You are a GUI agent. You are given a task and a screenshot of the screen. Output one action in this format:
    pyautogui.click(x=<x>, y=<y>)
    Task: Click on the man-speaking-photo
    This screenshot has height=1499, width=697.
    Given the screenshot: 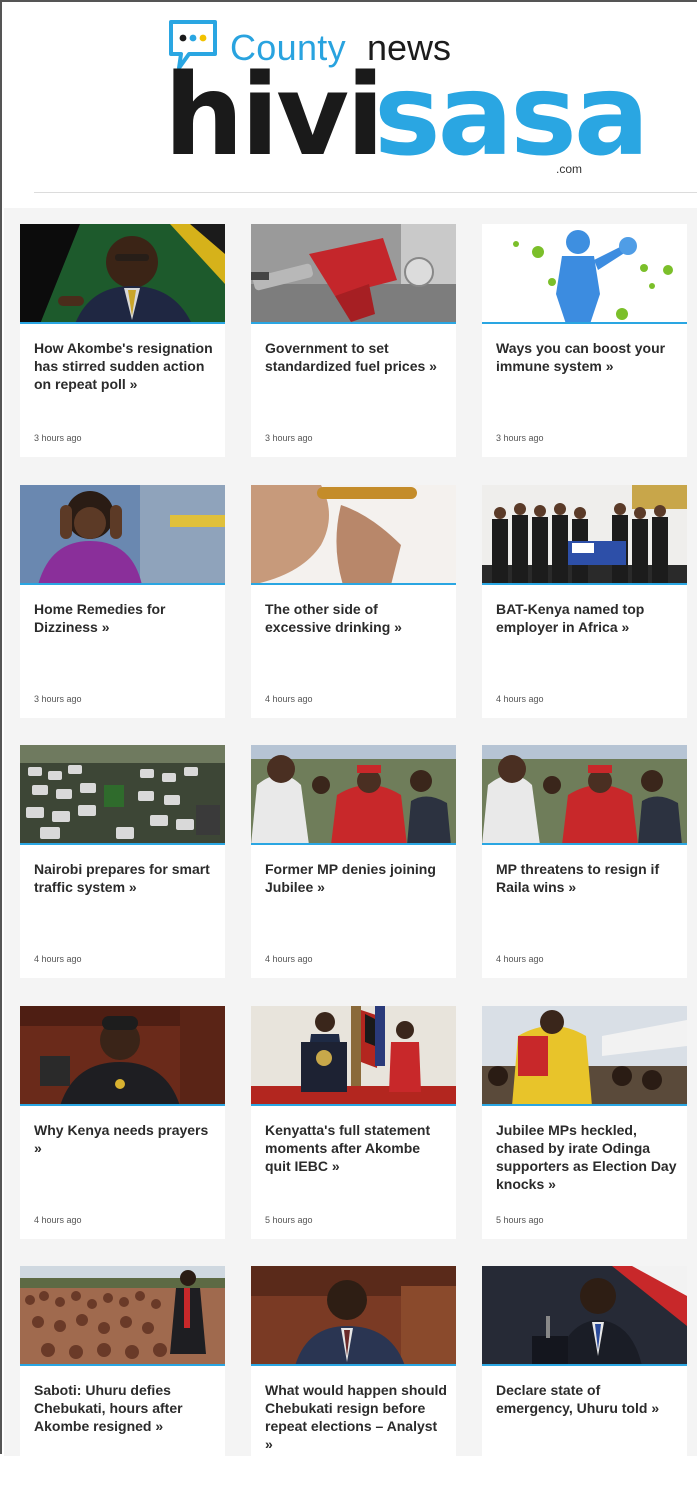 What is the action you would take?
    pyautogui.click(x=122, y=273)
    